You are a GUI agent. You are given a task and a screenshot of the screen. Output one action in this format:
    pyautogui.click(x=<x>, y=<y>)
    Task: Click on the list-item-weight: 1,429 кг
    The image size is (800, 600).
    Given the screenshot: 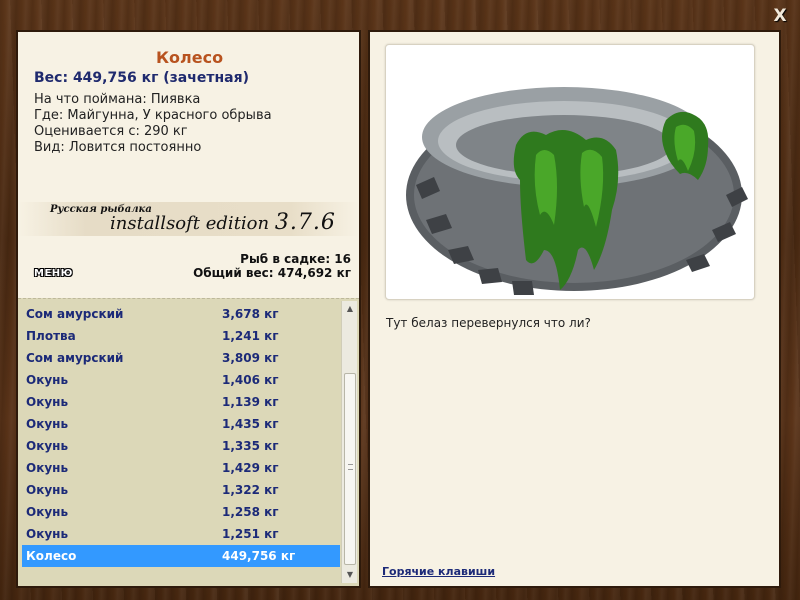 What is the action you would take?
    pyautogui.click(x=250, y=468)
    